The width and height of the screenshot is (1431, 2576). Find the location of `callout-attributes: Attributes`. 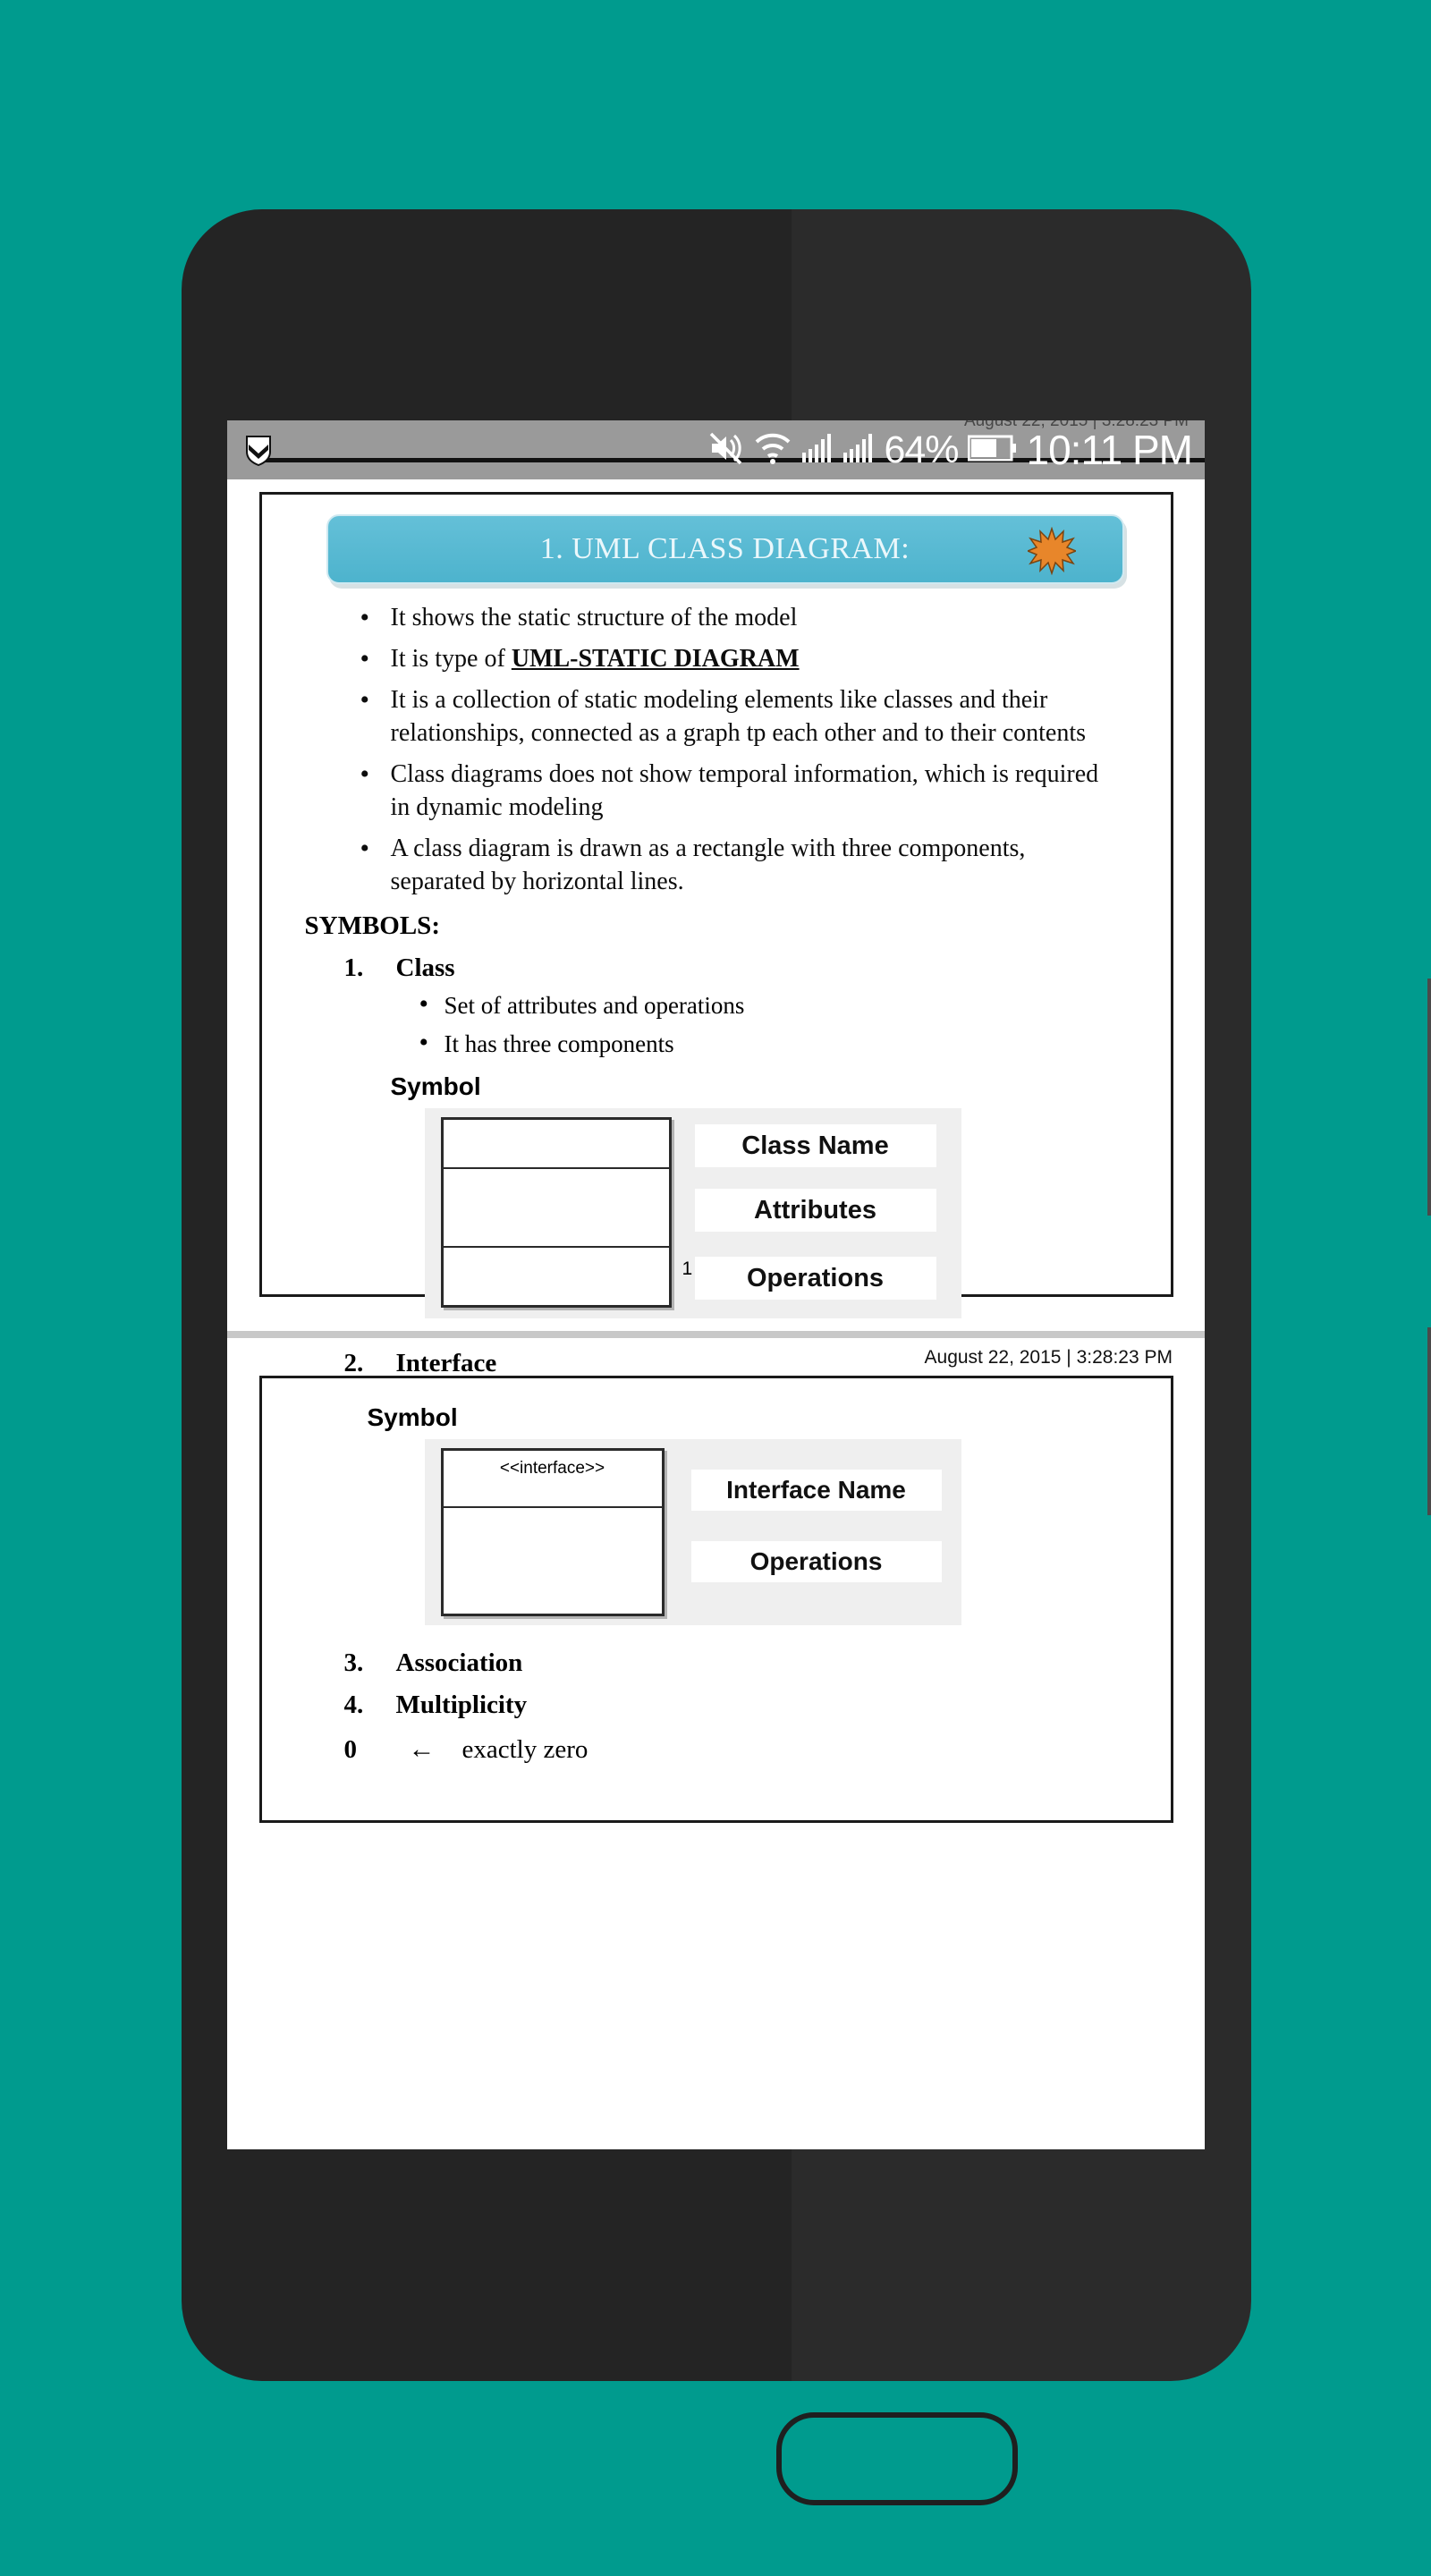

callout-attributes: Attributes is located at coordinates (815, 1210).